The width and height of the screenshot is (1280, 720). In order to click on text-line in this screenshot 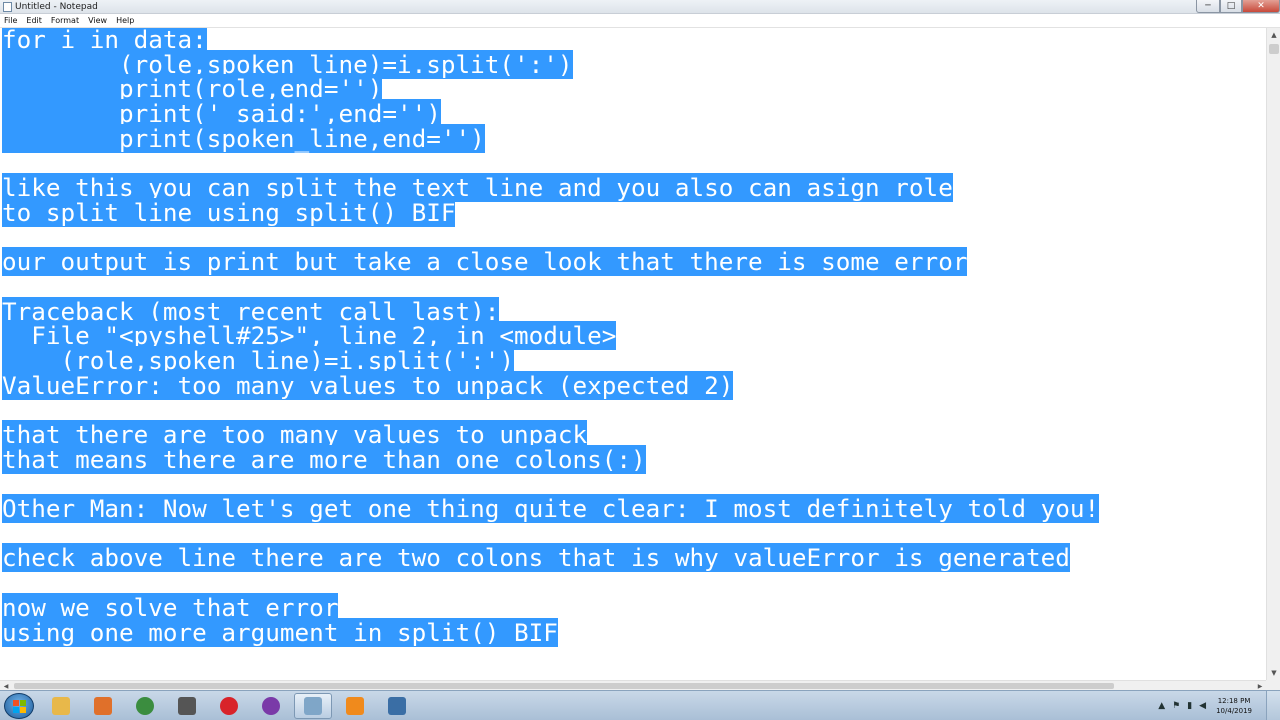, I will do `click(550, 287)`.